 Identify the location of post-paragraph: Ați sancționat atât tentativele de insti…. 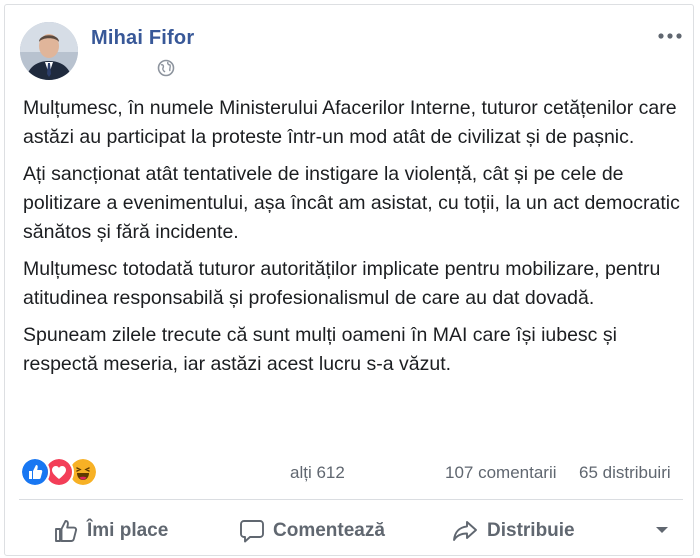
(351, 203).